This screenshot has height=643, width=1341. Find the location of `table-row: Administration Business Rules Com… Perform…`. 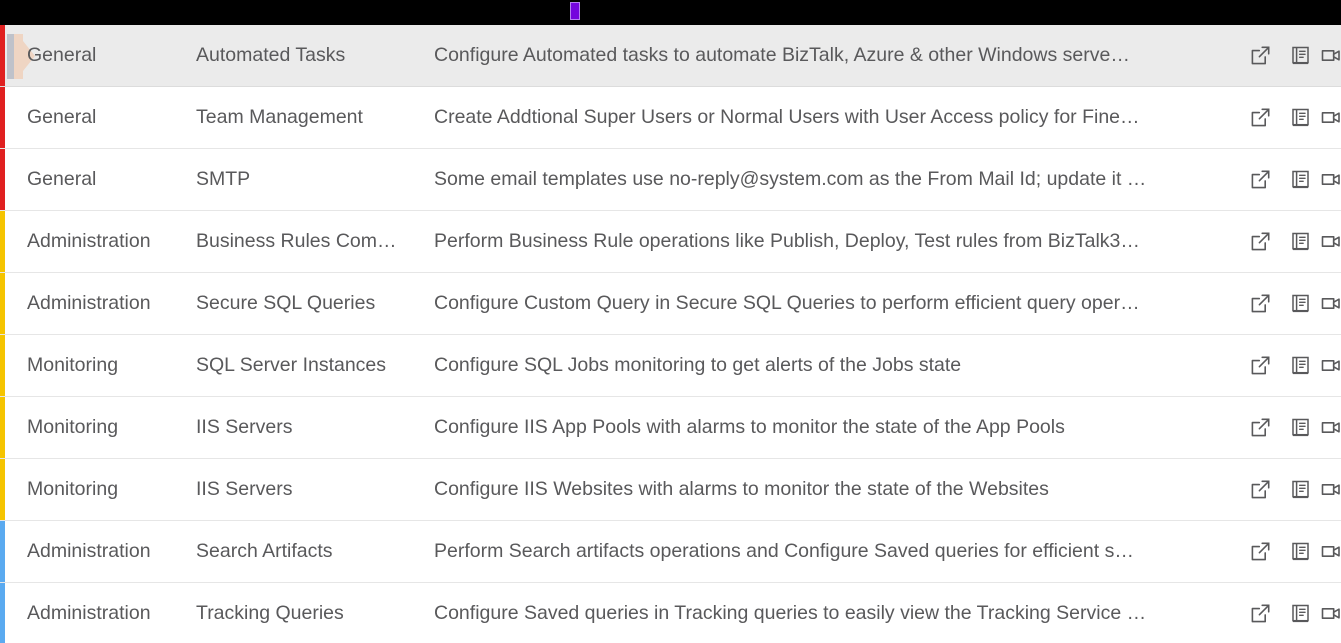

table-row: Administration Business Rules Com… Perform… is located at coordinates (670, 242).